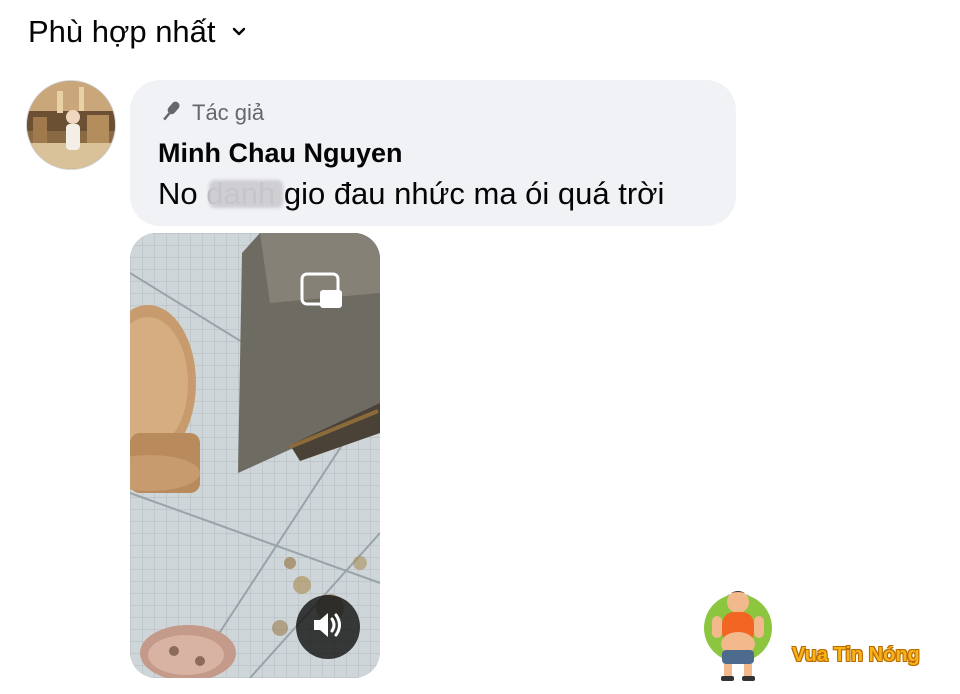  I want to click on sort-label: Phù hợp nhất, so click(122, 31).